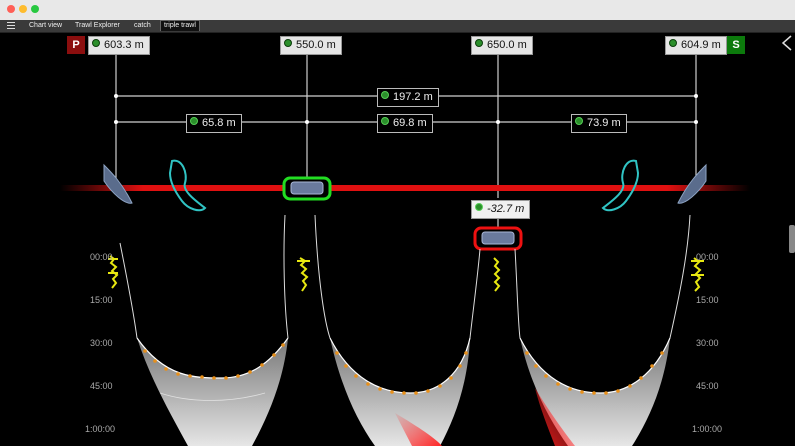 This screenshot has width=795, height=446. Describe the element at coordinates (707, 257) in the screenshot. I see `depth-label-right-0: 00:00` at that location.